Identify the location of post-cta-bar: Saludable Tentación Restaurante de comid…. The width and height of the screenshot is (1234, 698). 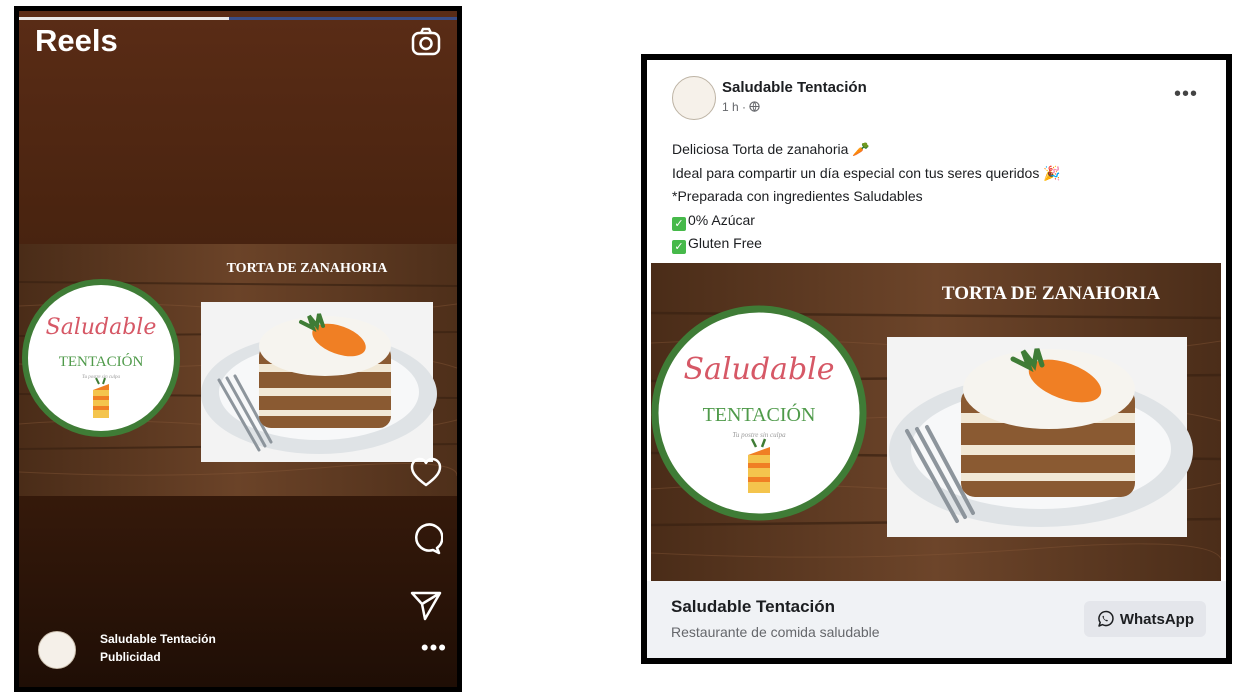
(936, 619).